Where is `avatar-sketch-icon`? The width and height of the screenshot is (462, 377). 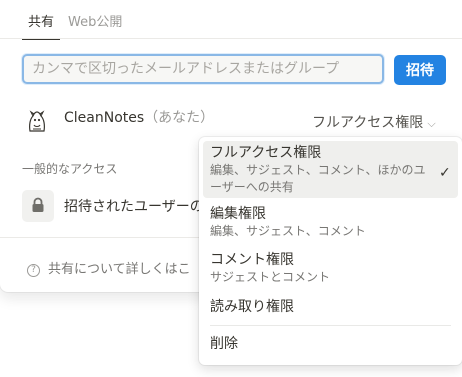
avatar-sketch-icon is located at coordinates (37, 121).